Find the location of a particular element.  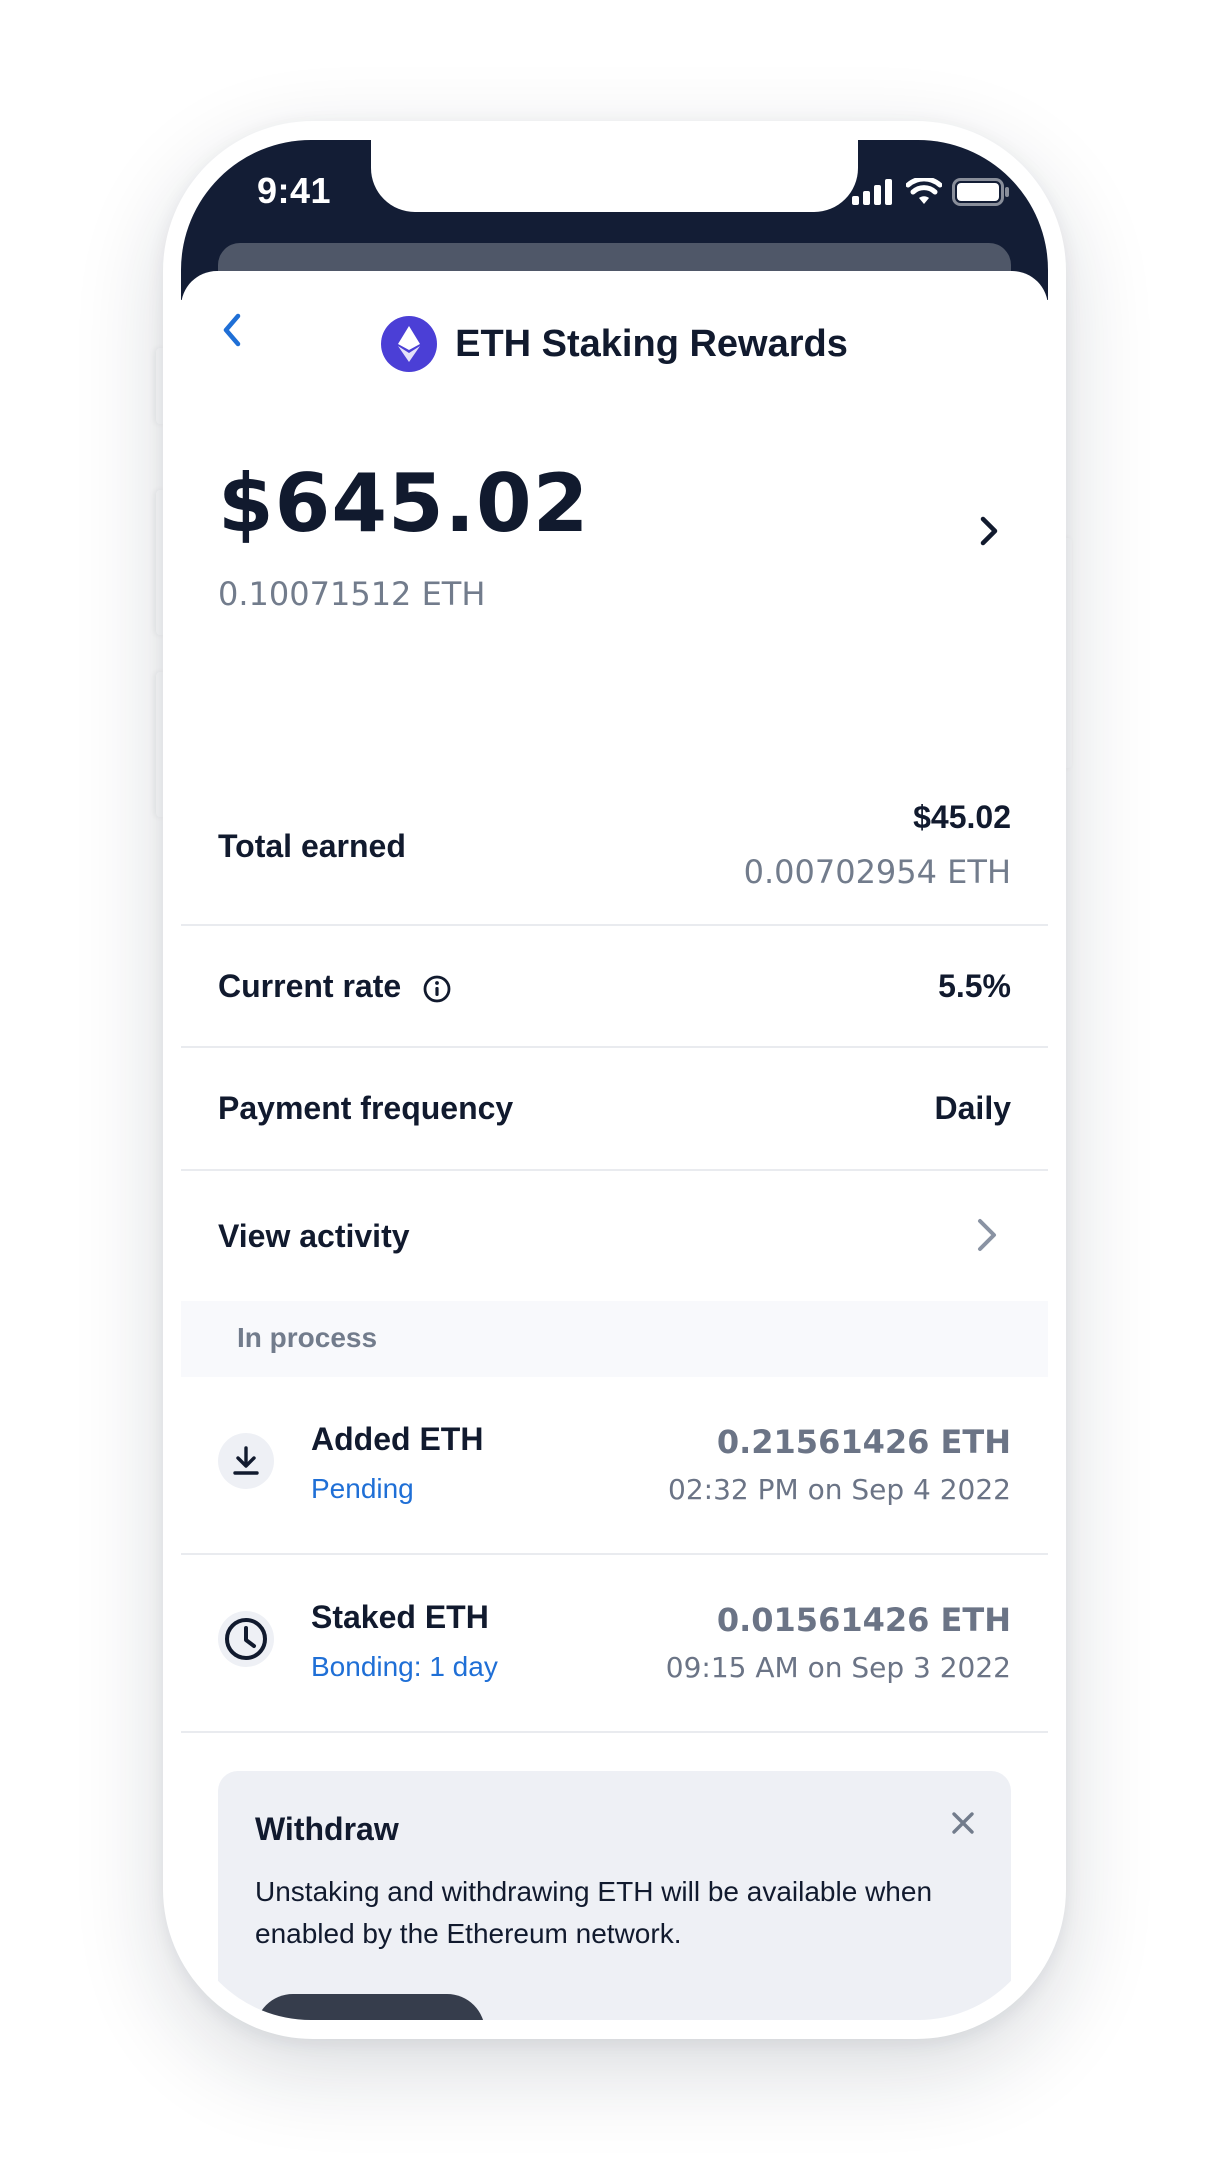

current-rate-row: Current rate 5.5% is located at coordinates (614, 987).